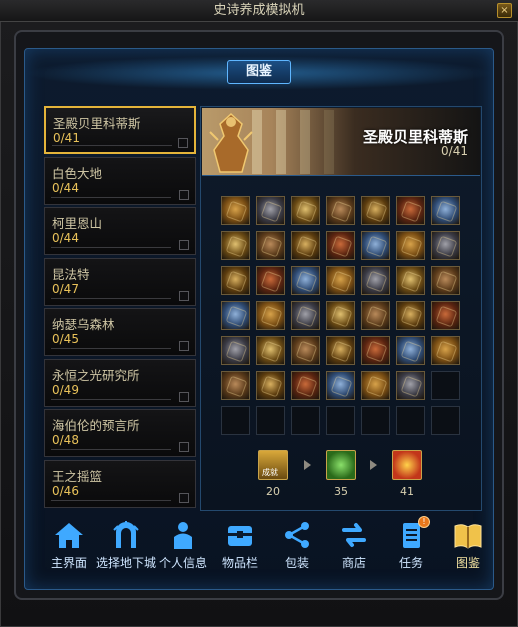 This screenshot has height=627, width=518. Describe the element at coordinates (468, 535) in the screenshot. I see `book-icon` at that location.